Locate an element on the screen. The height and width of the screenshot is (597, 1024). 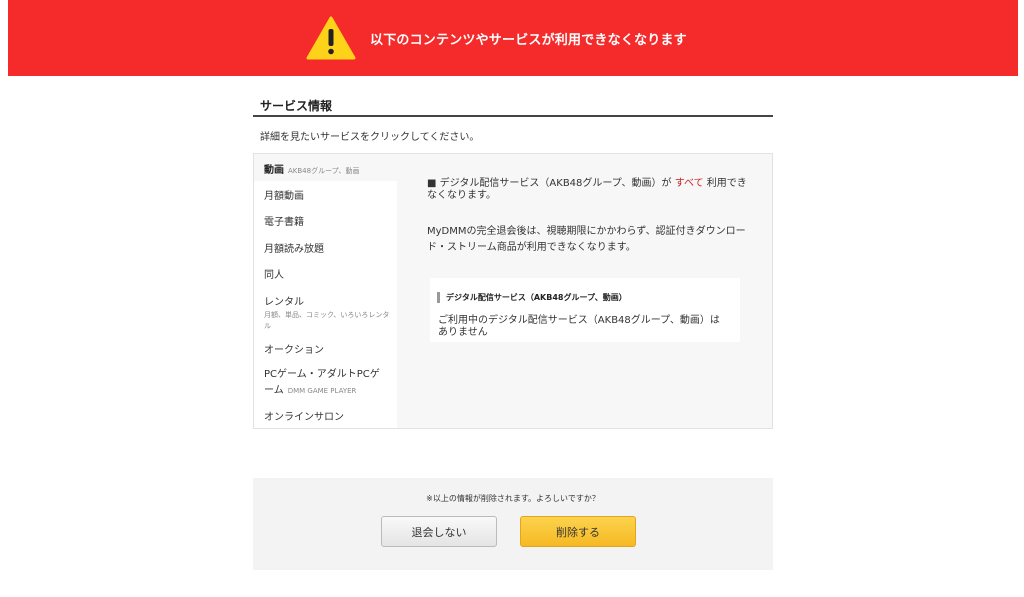
menu-item-rental: レンタル 月額、単品、コミック、いろいろレンタル is located at coordinates (328, 312).